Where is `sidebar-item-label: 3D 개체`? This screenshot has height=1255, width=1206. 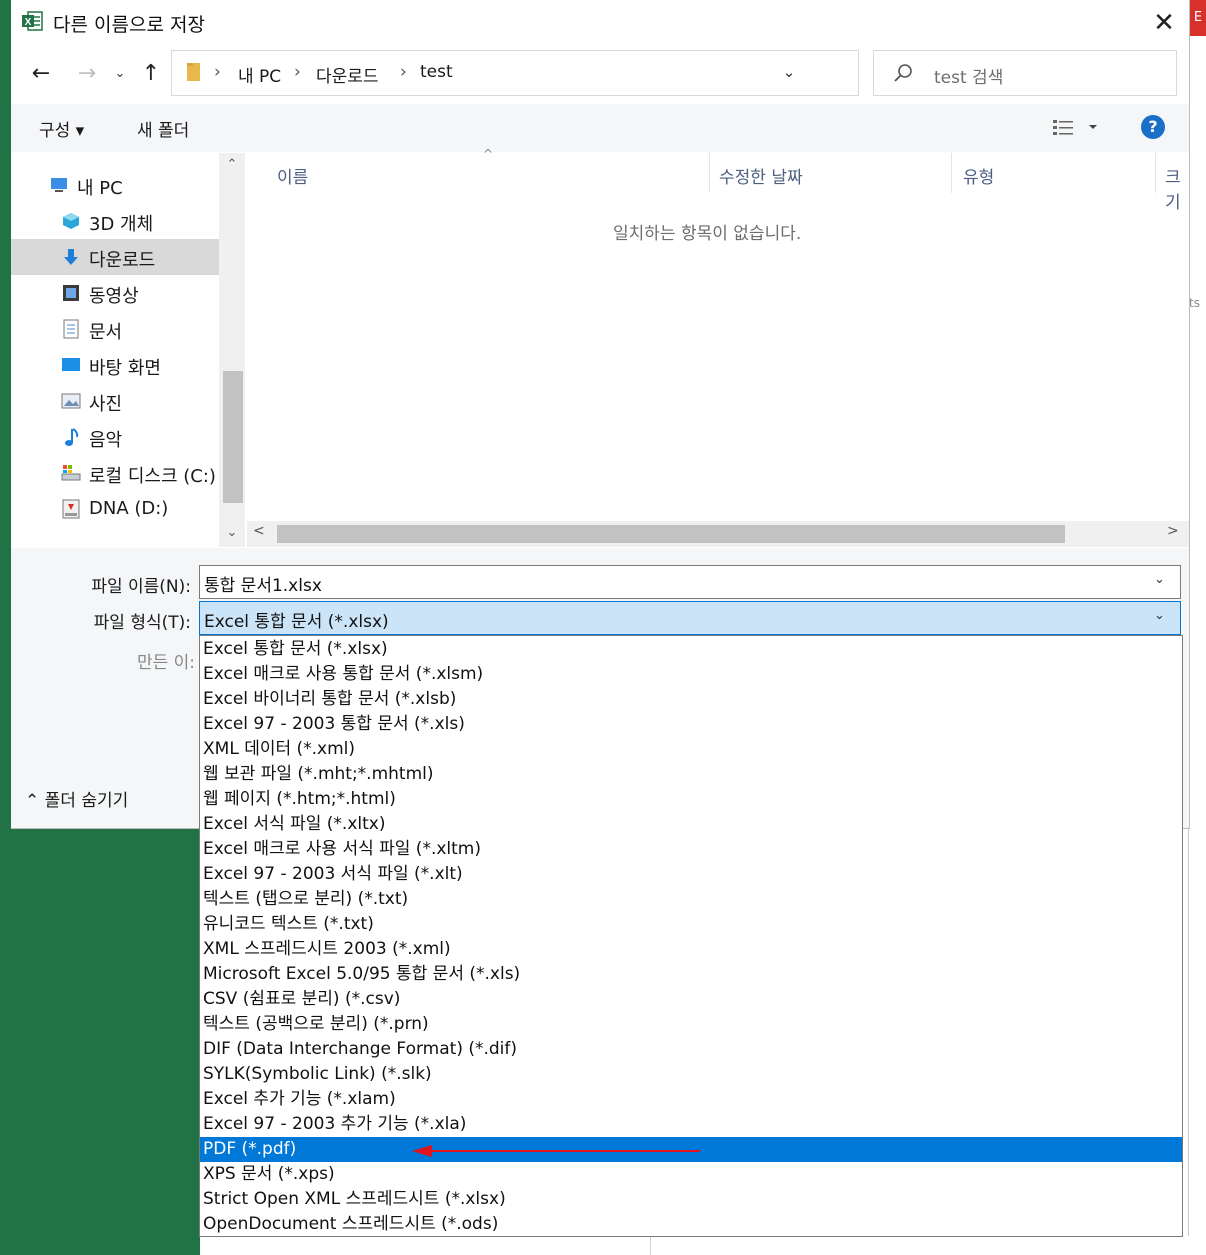
sidebar-item-label: 3D 개체 is located at coordinates (121, 224).